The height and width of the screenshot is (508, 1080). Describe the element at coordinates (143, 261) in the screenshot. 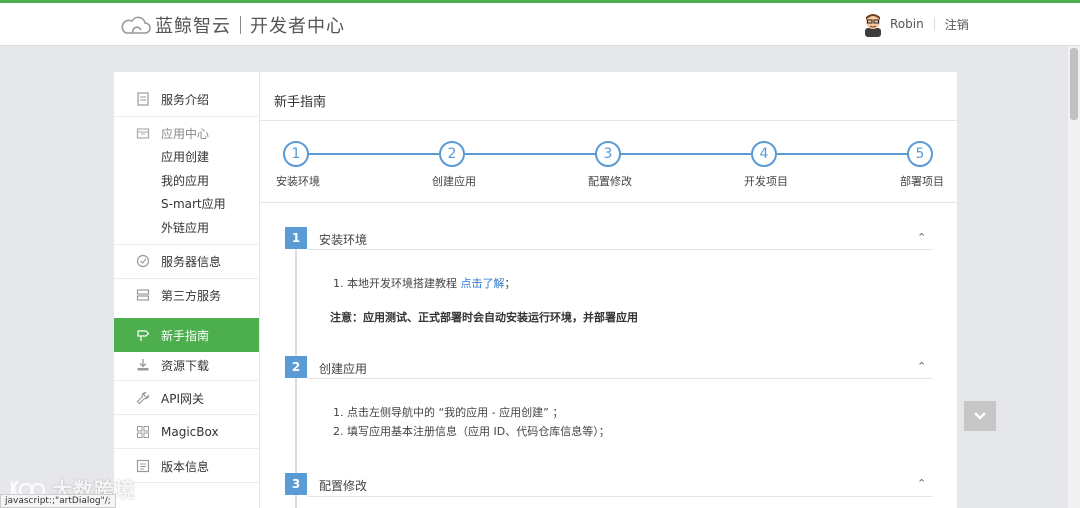

I see `check-circle-icon` at that location.